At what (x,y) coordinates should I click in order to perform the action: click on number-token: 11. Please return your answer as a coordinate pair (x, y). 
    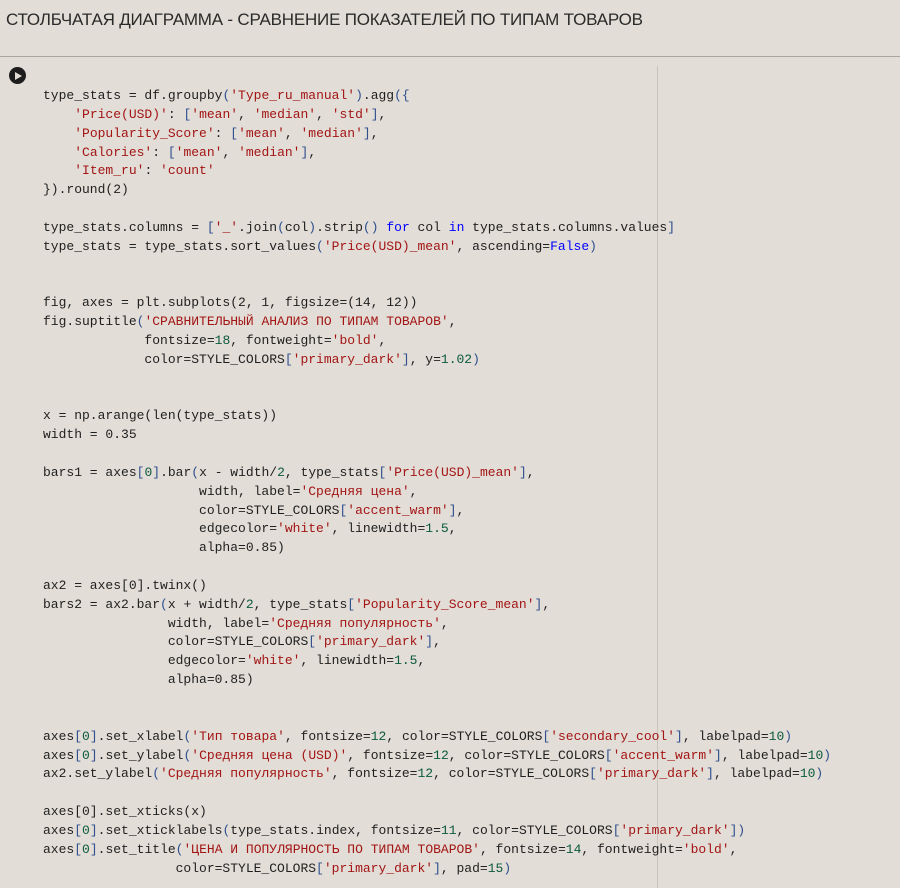
    Looking at the image, I should click on (448, 830).